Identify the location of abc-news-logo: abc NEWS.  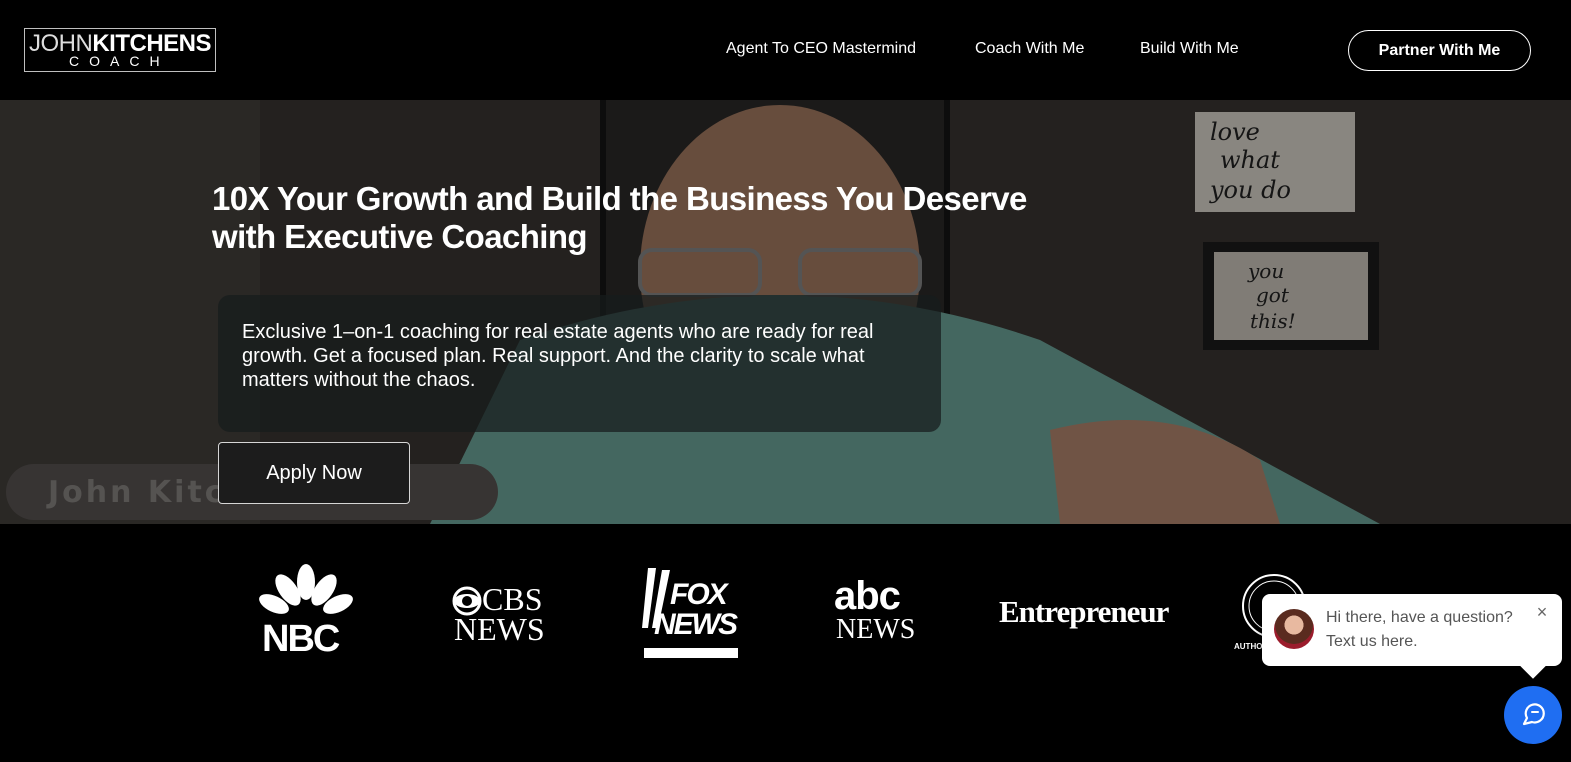
(879, 611).